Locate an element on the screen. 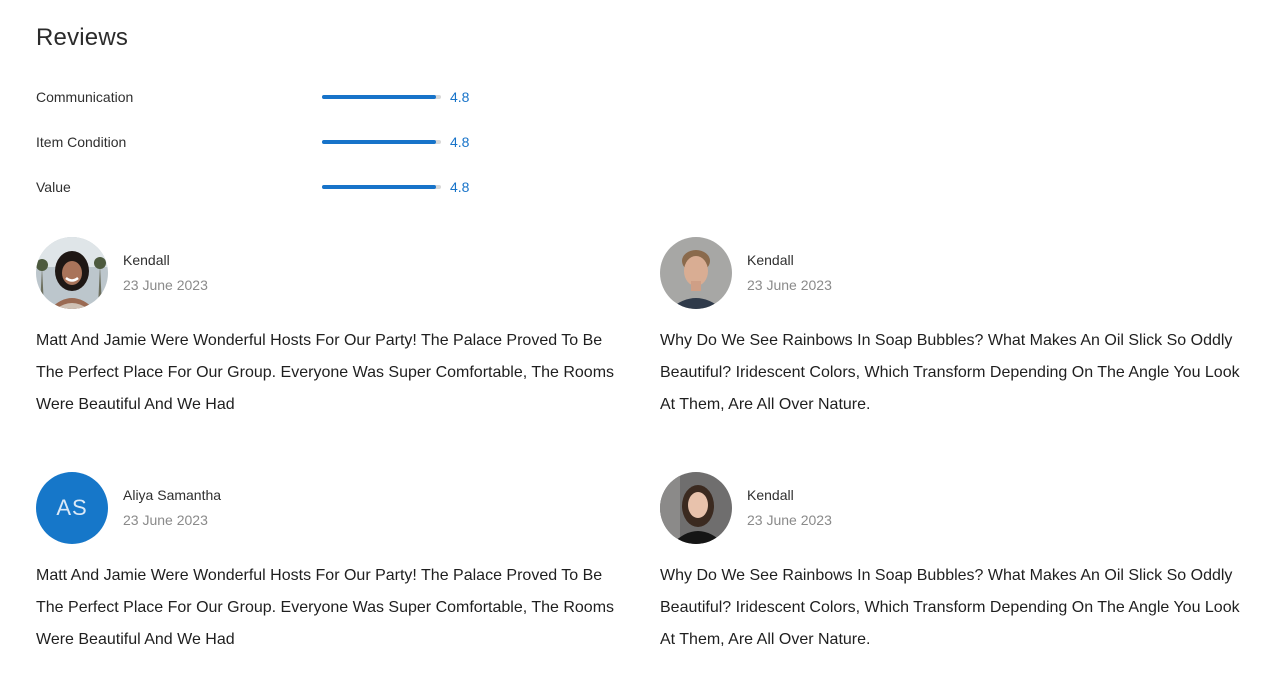  rating-item-condition: Item Condition 4.8 is located at coordinates (266, 142).